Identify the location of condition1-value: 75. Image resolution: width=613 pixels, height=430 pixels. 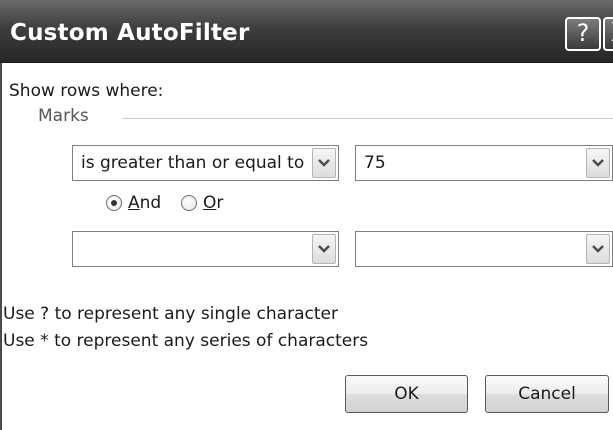
(375, 163).